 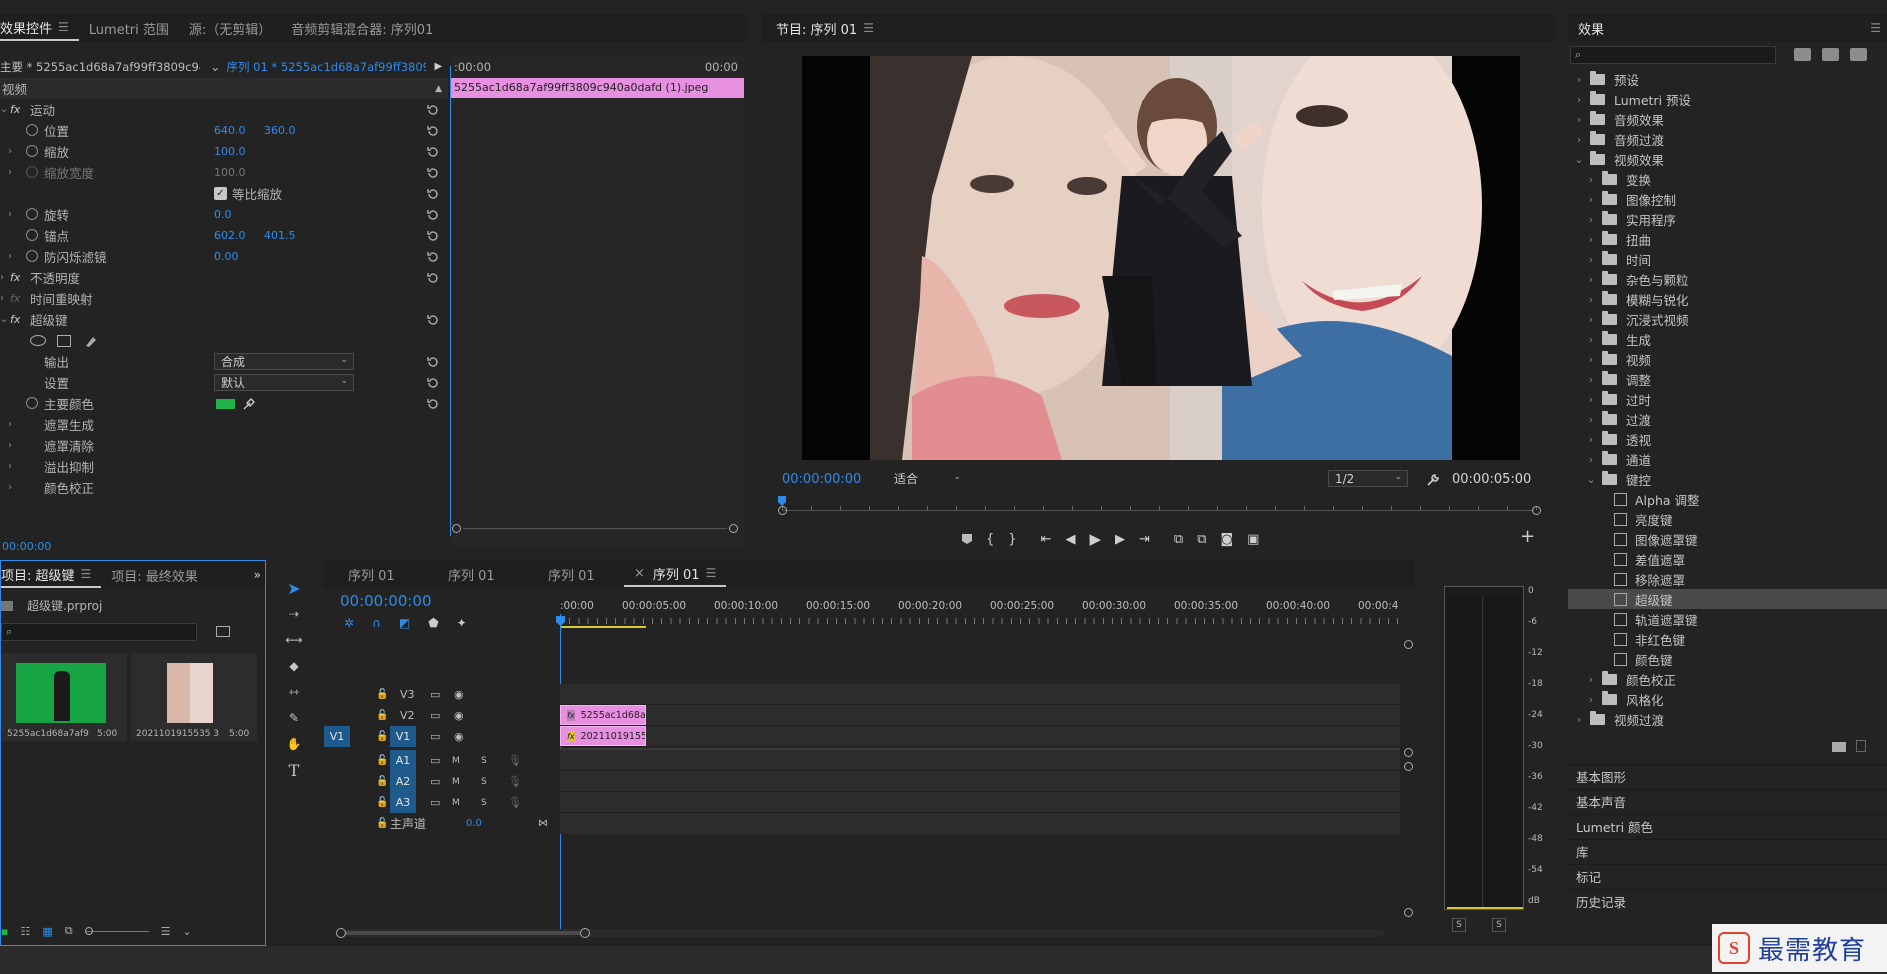 What do you see at coordinates (294, 744) in the screenshot?
I see `hand-tool: ✋` at bounding box center [294, 744].